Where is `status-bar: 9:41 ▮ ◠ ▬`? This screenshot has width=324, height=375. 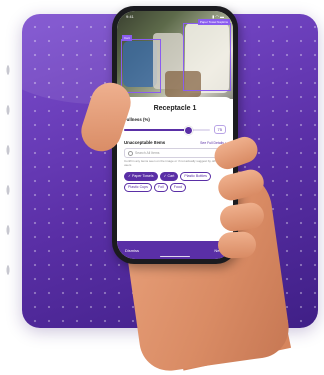
status-bar: 9:41 ▮ ◠ ▬ is located at coordinates (175, 17).